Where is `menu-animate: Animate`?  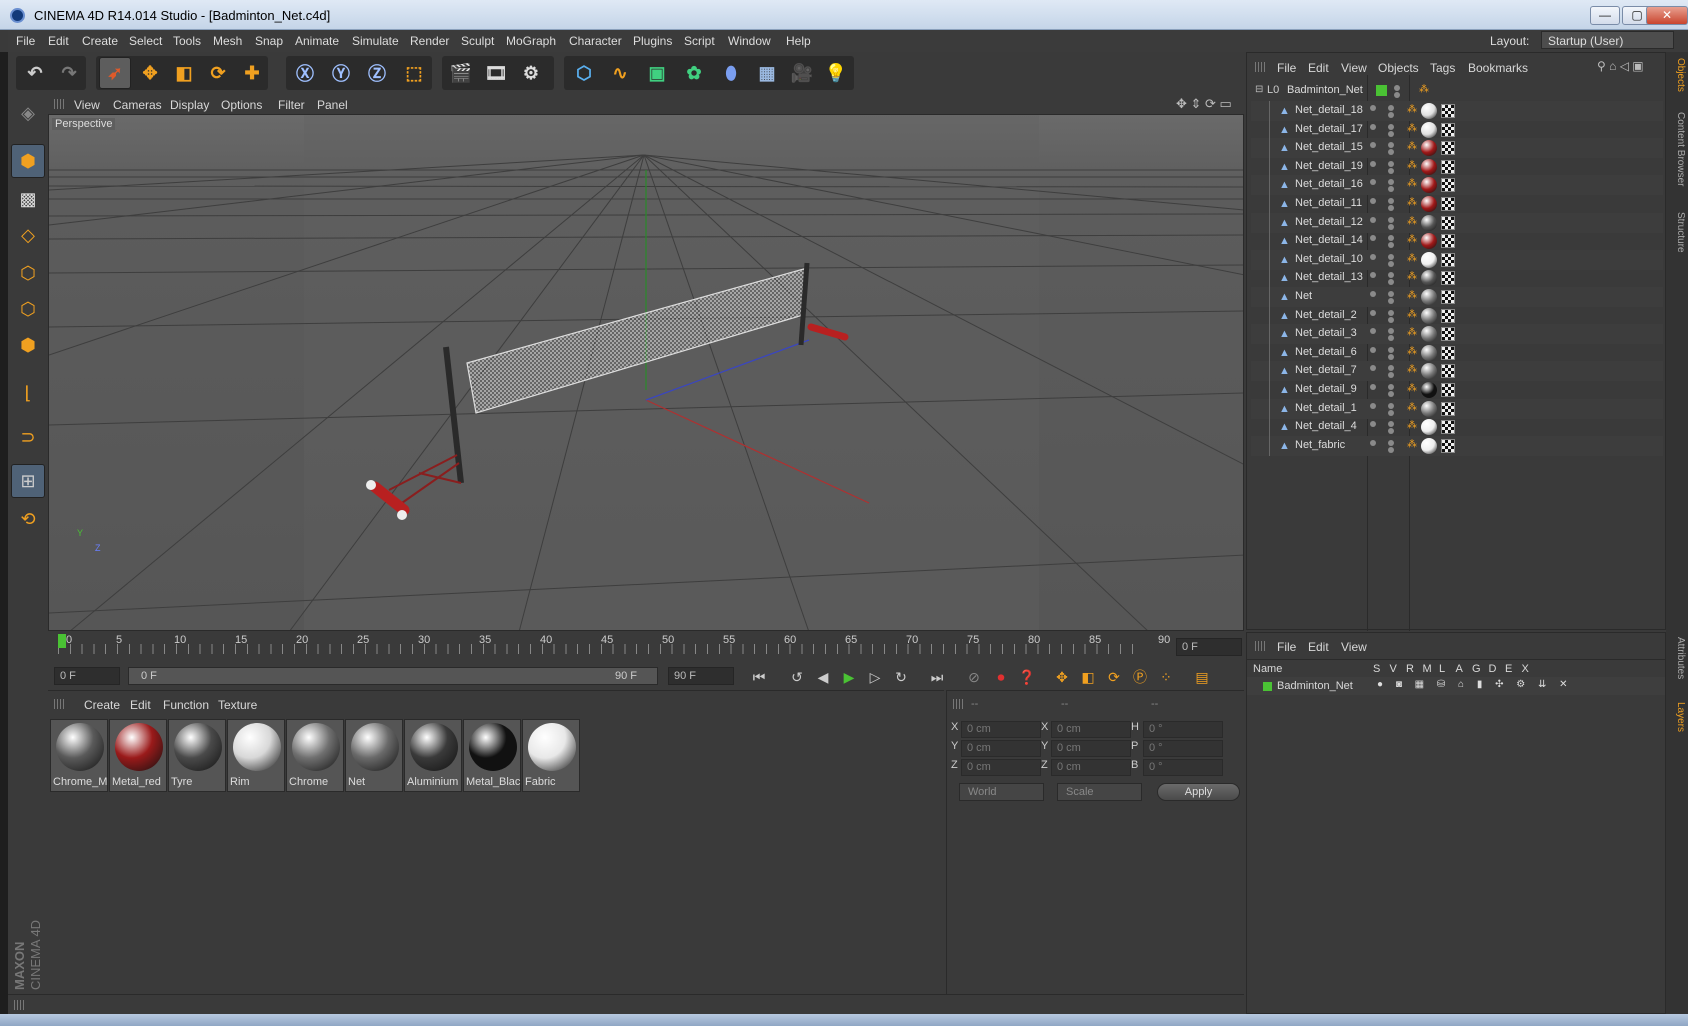
menu-animate: Animate is located at coordinates (317, 41).